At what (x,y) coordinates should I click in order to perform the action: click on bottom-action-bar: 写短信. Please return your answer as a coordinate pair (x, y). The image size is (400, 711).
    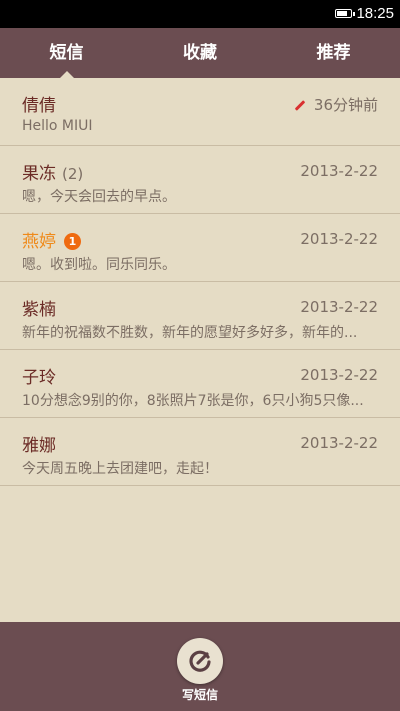
    Looking at the image, I should click on (200, 666).